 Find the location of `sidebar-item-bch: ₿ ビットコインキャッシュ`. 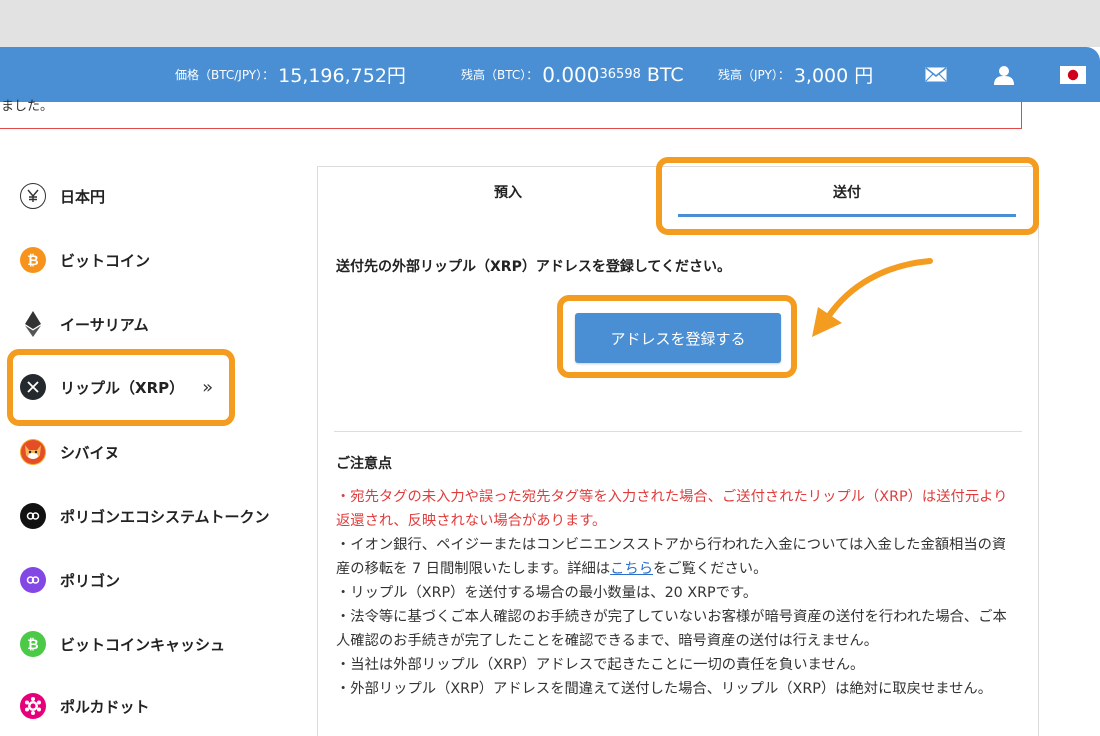

sidebar-item-bch: ₿ ビットコインキャッシュ is located at coordinates (122, 644).